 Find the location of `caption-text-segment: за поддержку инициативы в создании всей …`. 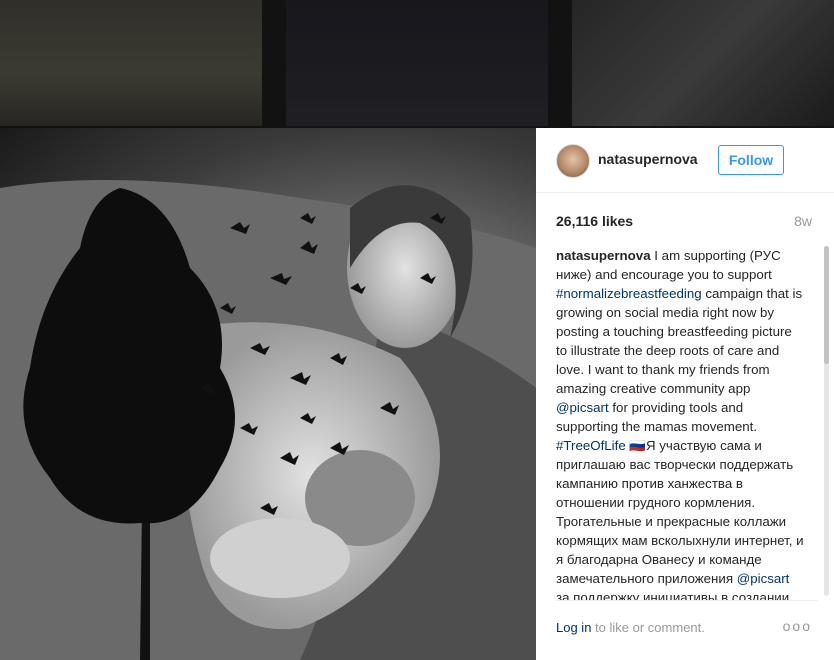

caption-text-segment: за поддержку инициативы в создании всей … is located at coordinates (673, 595).